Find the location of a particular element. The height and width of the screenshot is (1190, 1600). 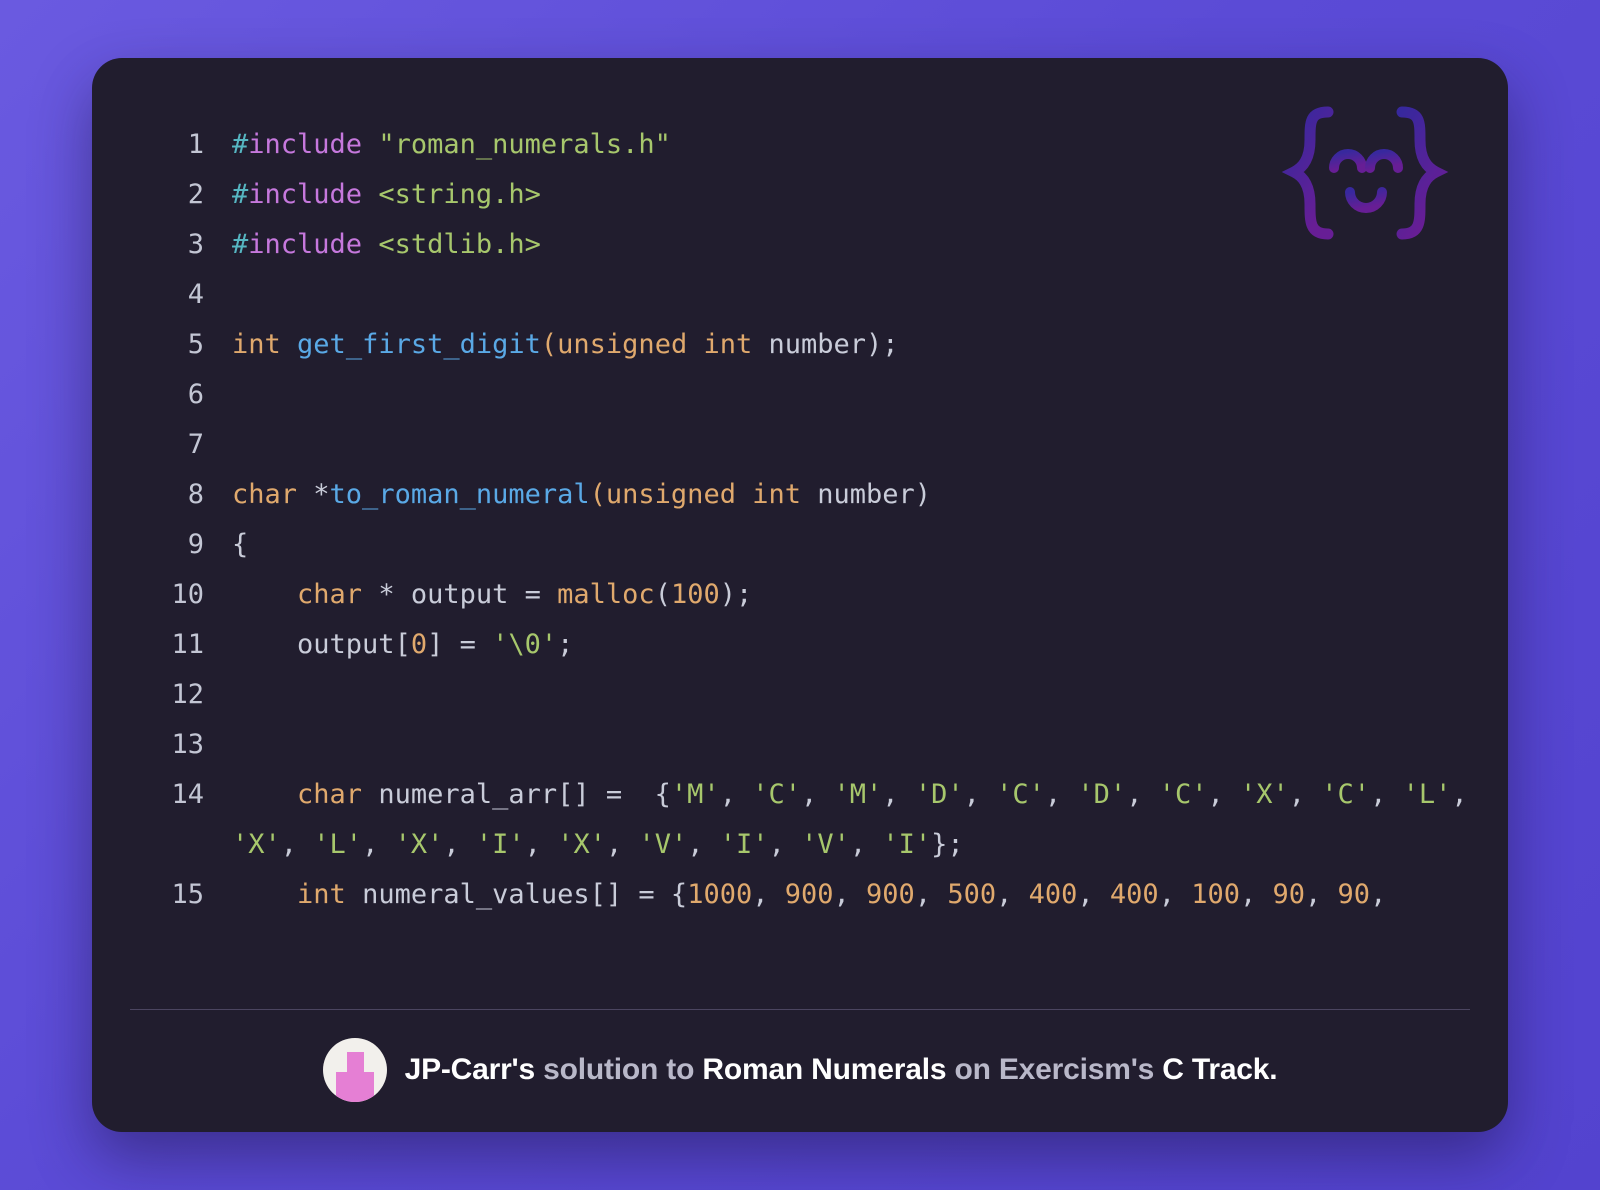

line-number: 6 is located at coordinates (195, 394).